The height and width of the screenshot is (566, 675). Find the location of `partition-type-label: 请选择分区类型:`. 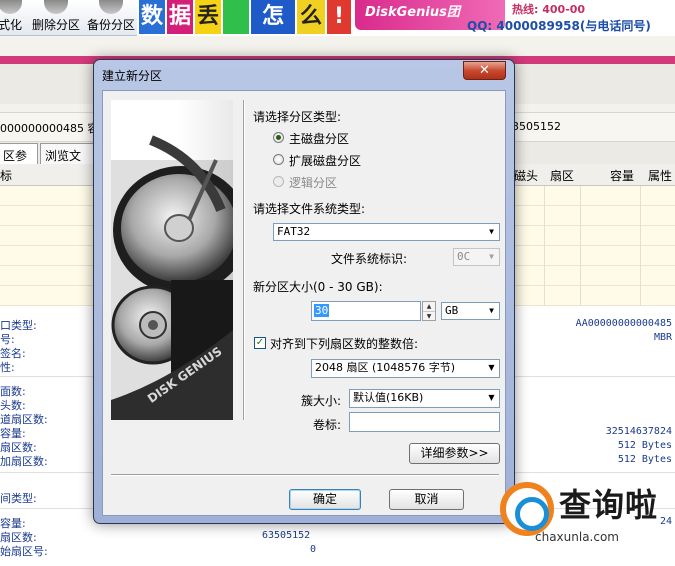

partition-type-label: 请选择分区类型: is located at coordinates (297, 117).